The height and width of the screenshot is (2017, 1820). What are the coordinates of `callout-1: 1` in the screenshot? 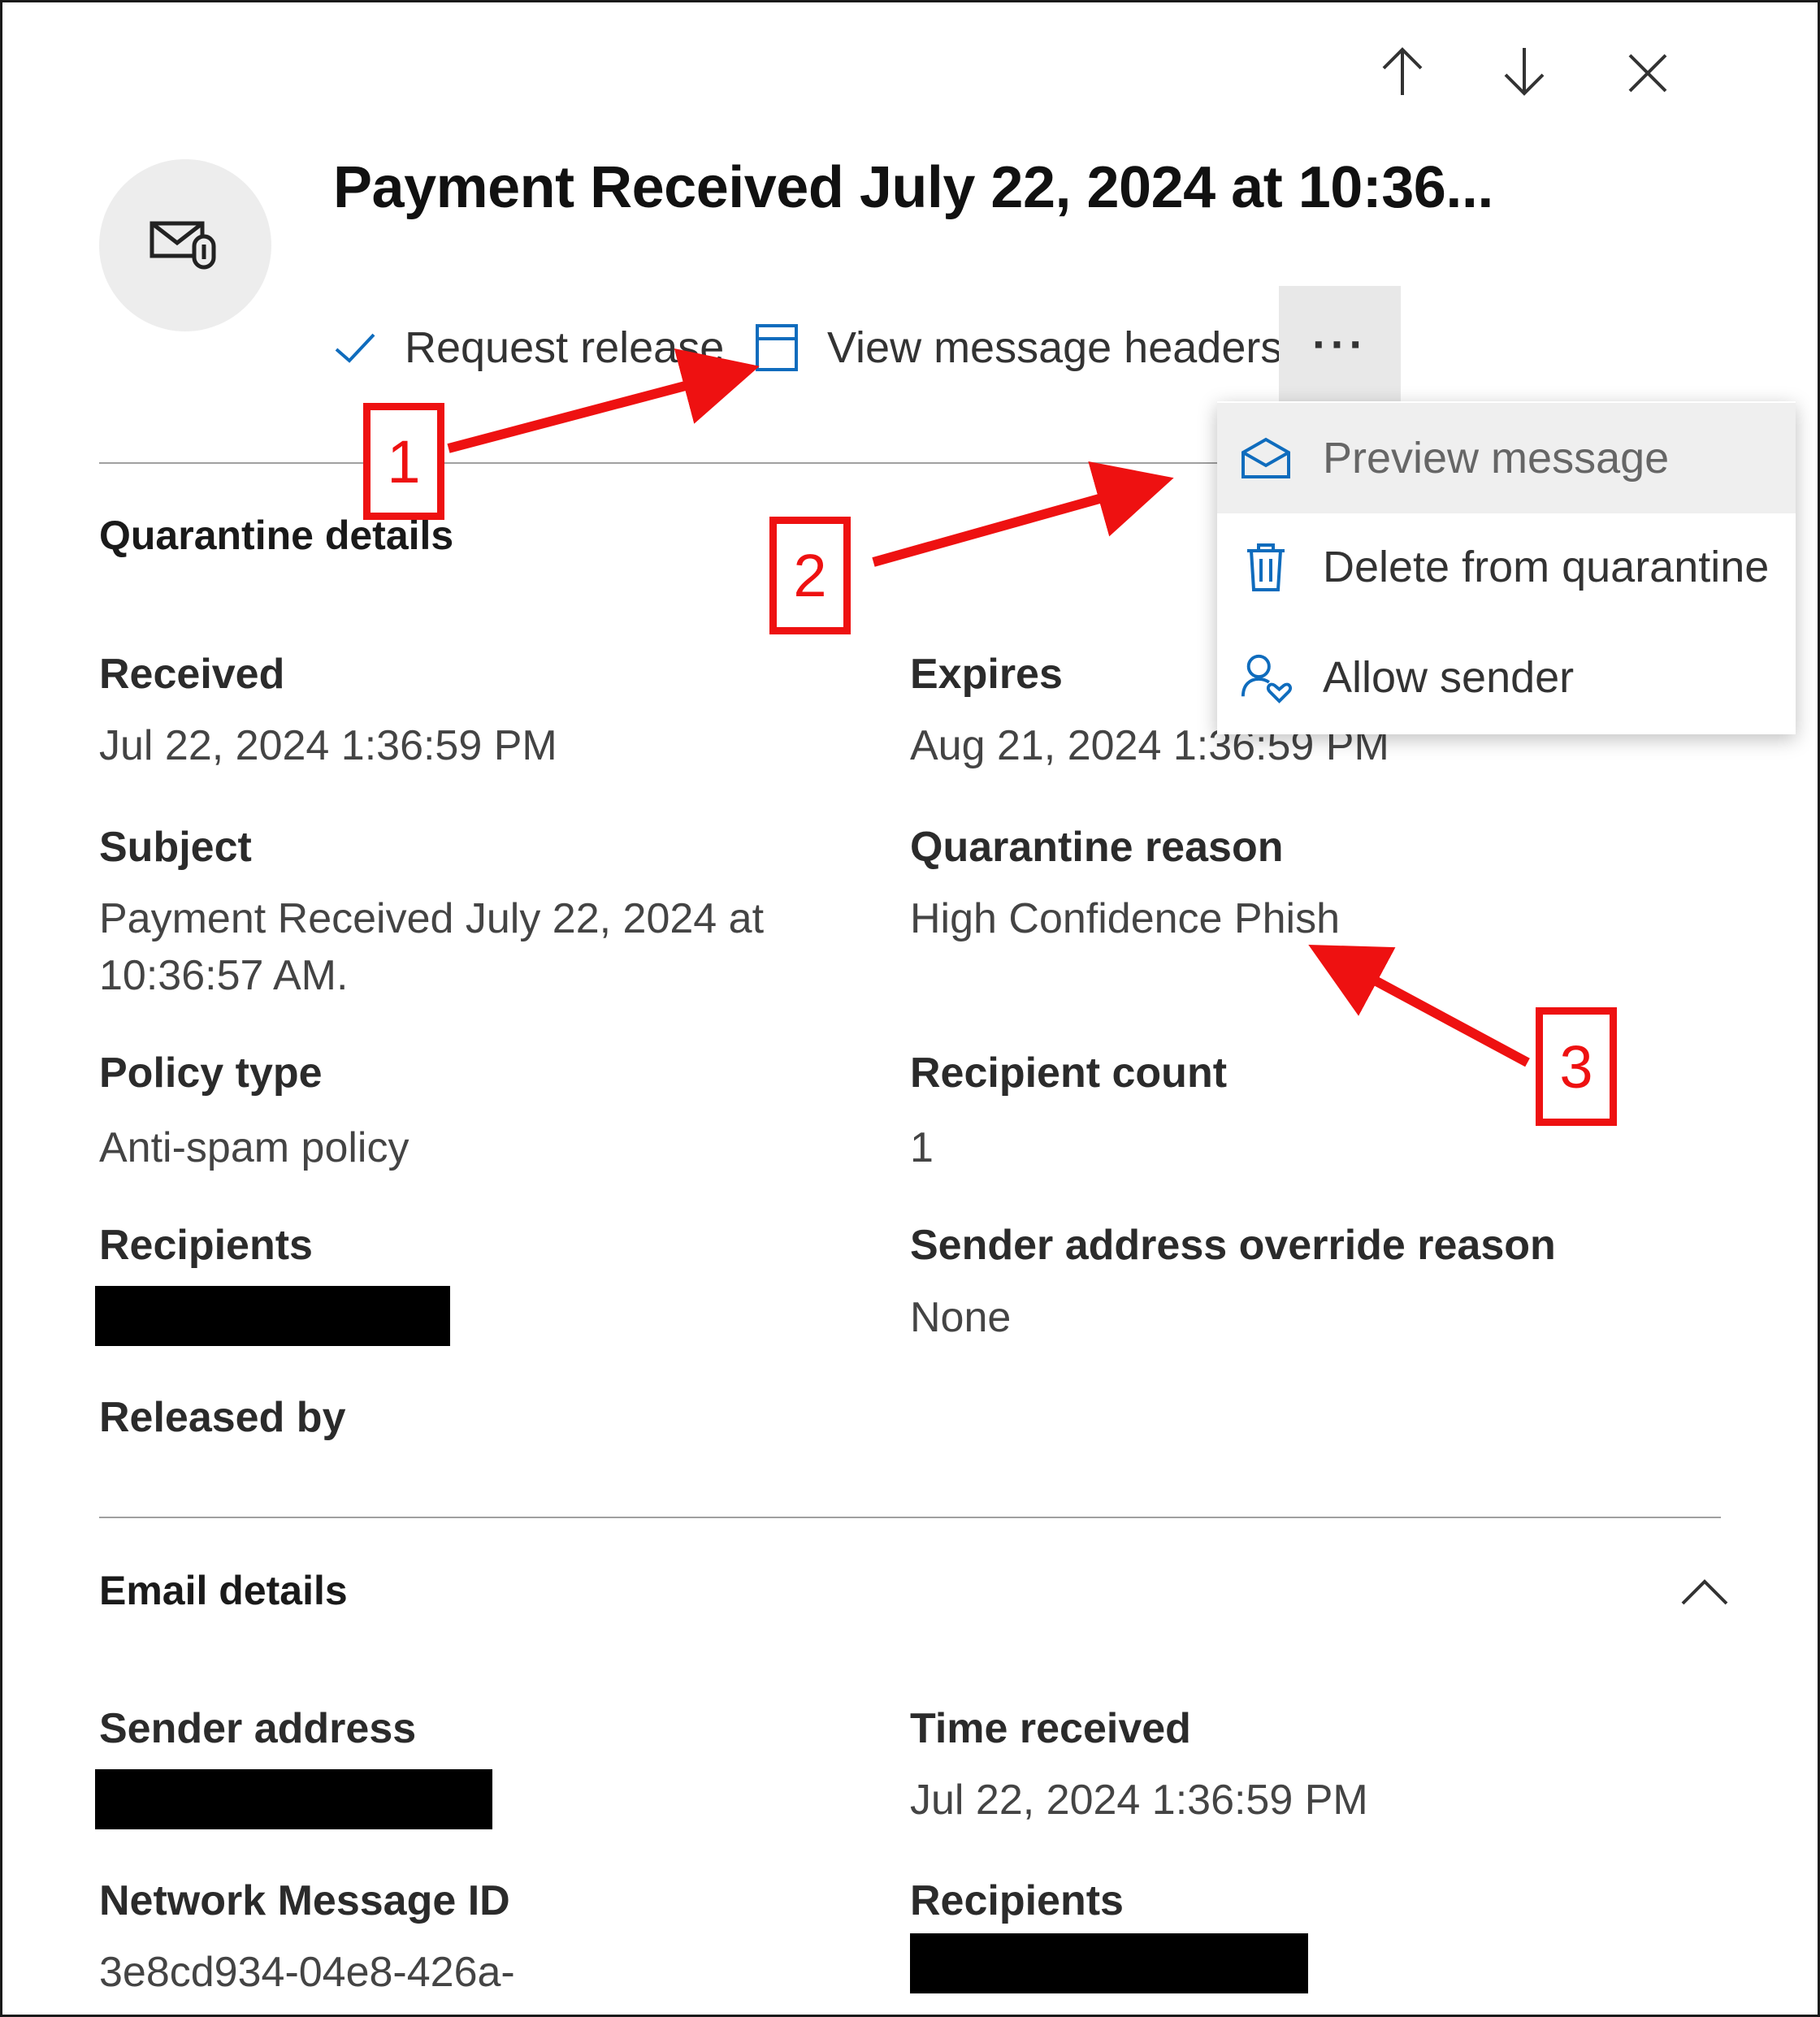 It's located at (403, 461).